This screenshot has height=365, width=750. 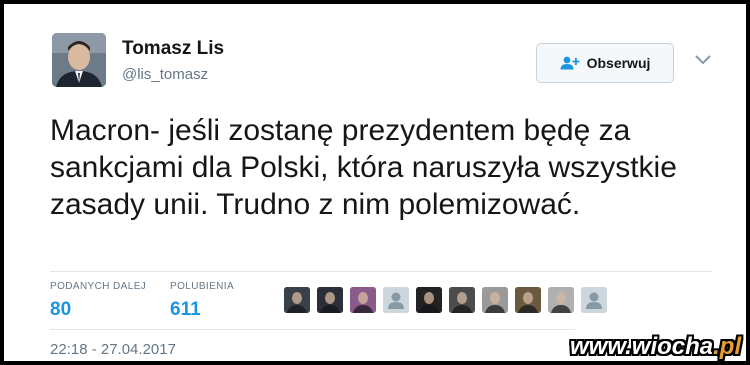 What do you see at coordinates (642, 346) in the screenshot?
I see `watermark-main: www.wiocha` at bounding box center [642, 346].